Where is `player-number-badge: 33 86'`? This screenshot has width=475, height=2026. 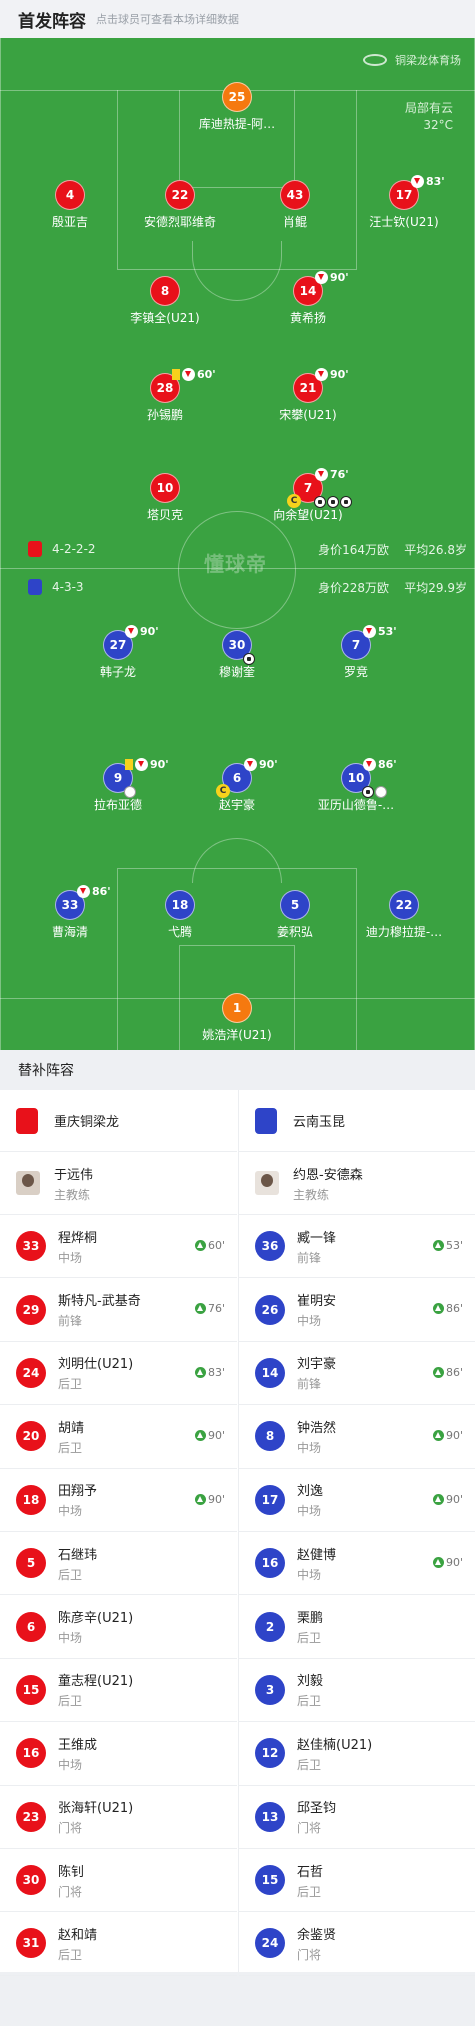
player-number-badge: 33 86' is located at coordinates (83, 902).